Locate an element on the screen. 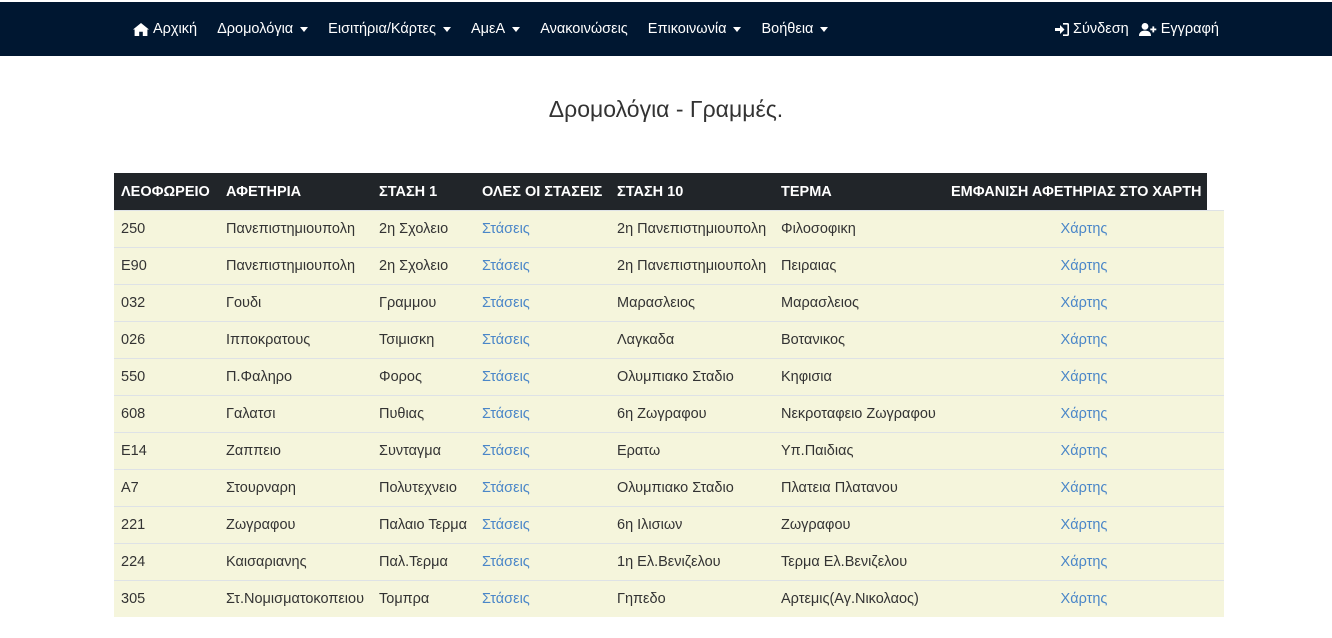  nav-right: Σύνδεση Εγγραφή is located at coordinates (1132, 29).